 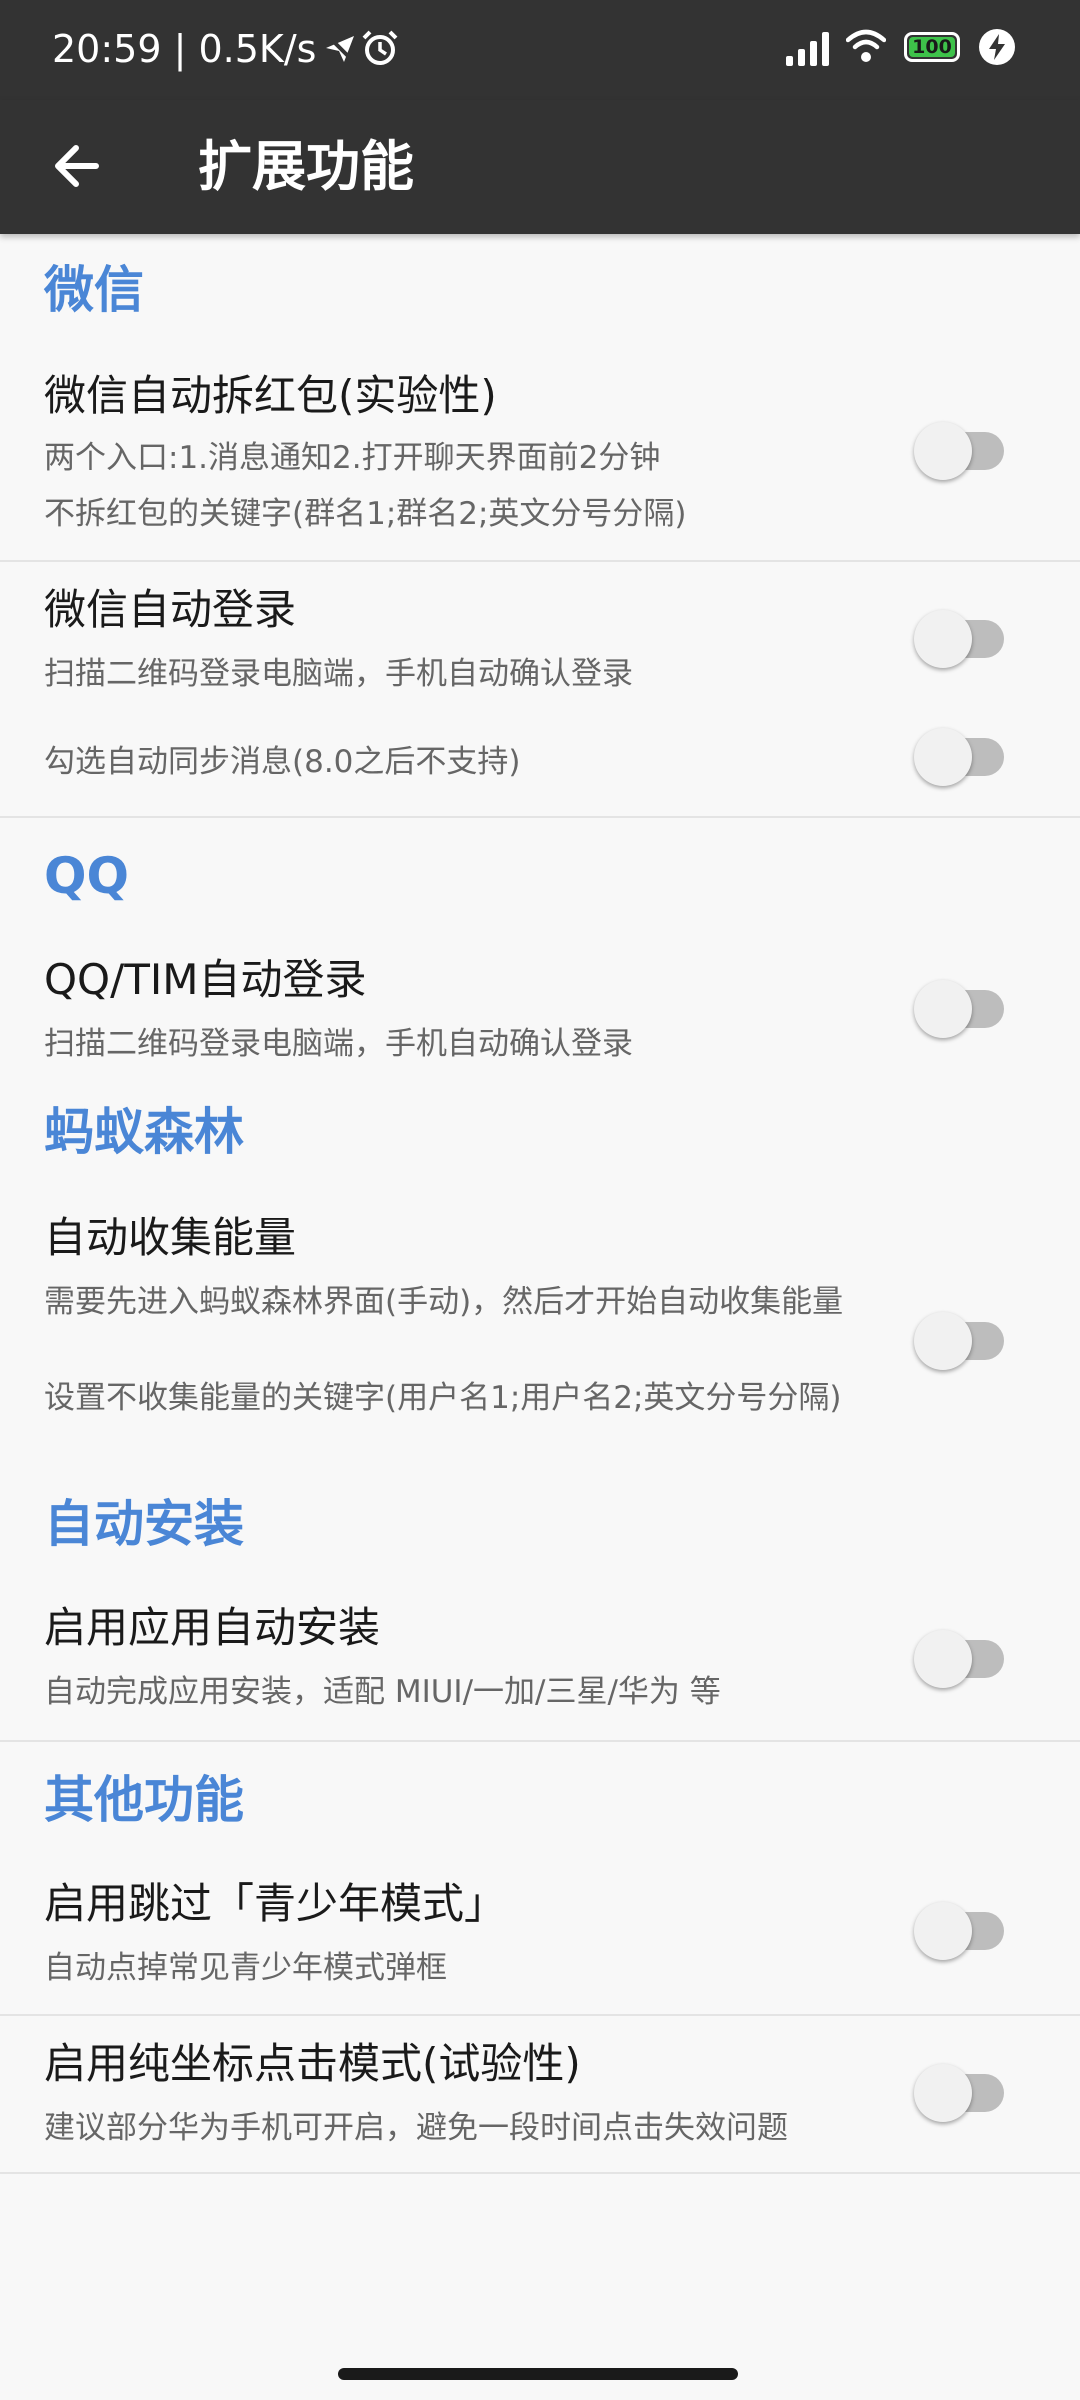 I want to click on coord-click-desc: 建议部分华为手机可开启，避免一段时间点击失效问题, so click(x=416, y=2128).